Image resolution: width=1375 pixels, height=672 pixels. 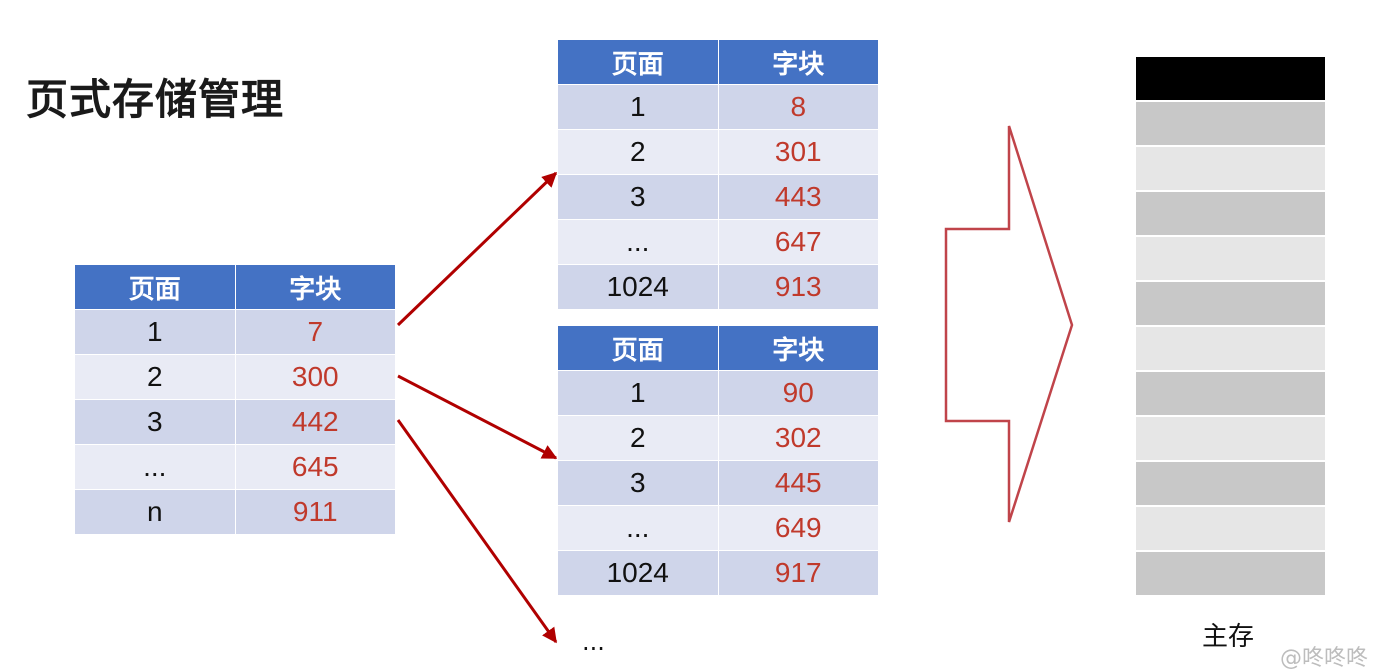 I want to click on block-cell: 913, so click(x=798, y=287).